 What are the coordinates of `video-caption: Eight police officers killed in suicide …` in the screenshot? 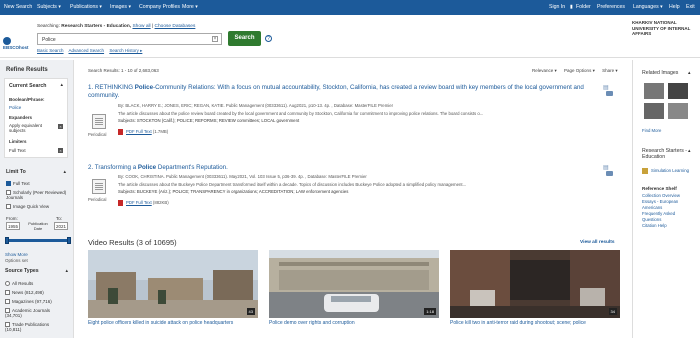 It's located at (160, 323).